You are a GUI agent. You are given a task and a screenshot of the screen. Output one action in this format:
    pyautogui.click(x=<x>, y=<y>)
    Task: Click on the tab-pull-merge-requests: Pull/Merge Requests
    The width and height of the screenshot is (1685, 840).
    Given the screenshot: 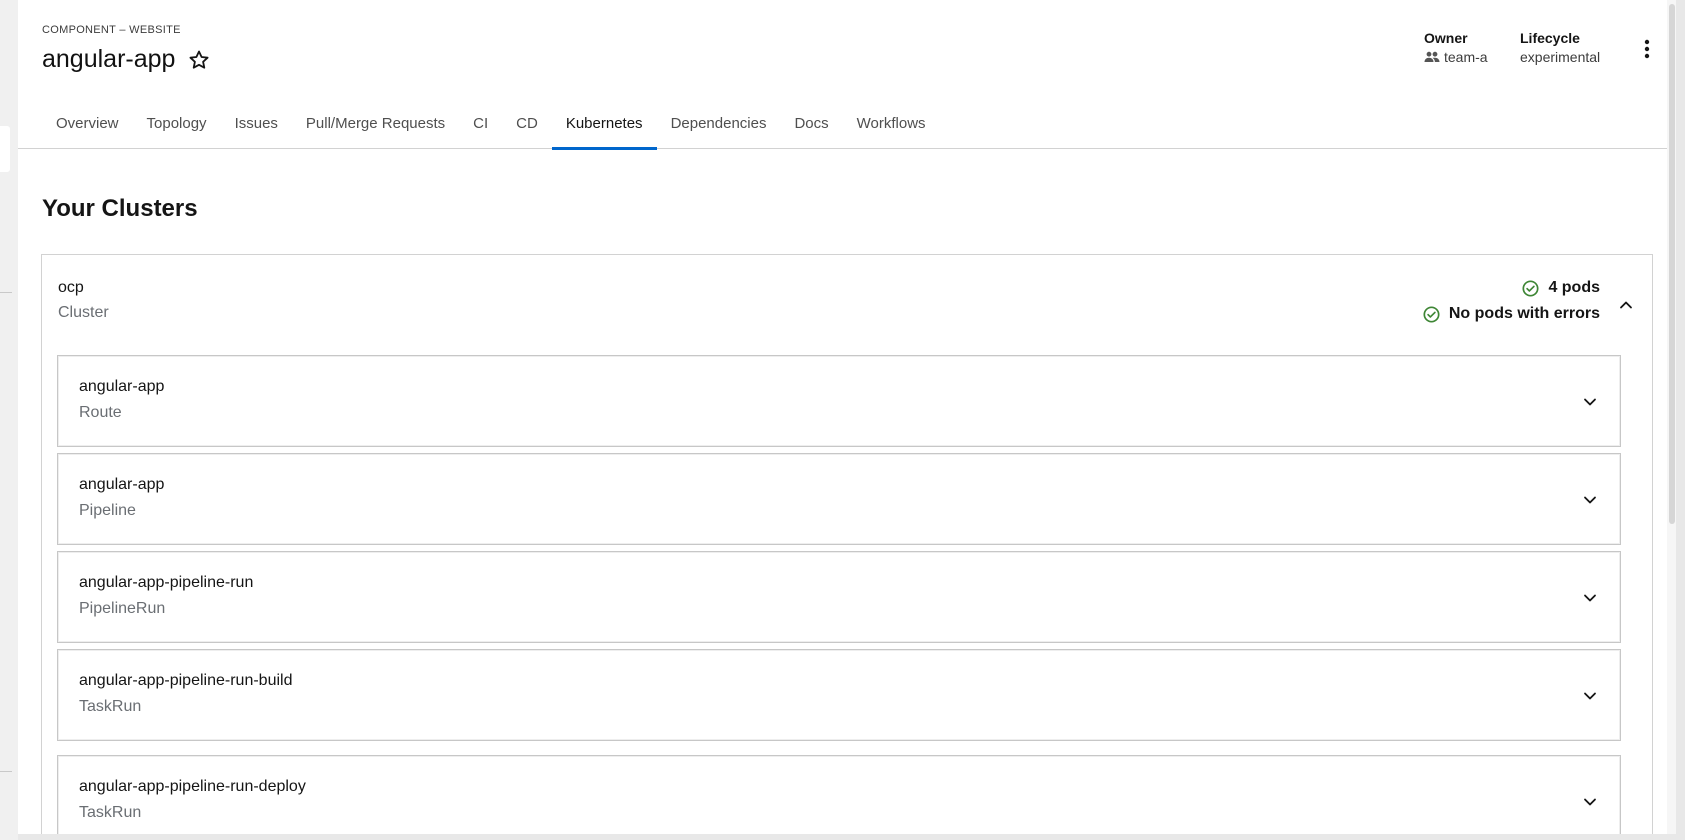 What is the action you would take?
    pyautogui.click(x=375, y=126)
    